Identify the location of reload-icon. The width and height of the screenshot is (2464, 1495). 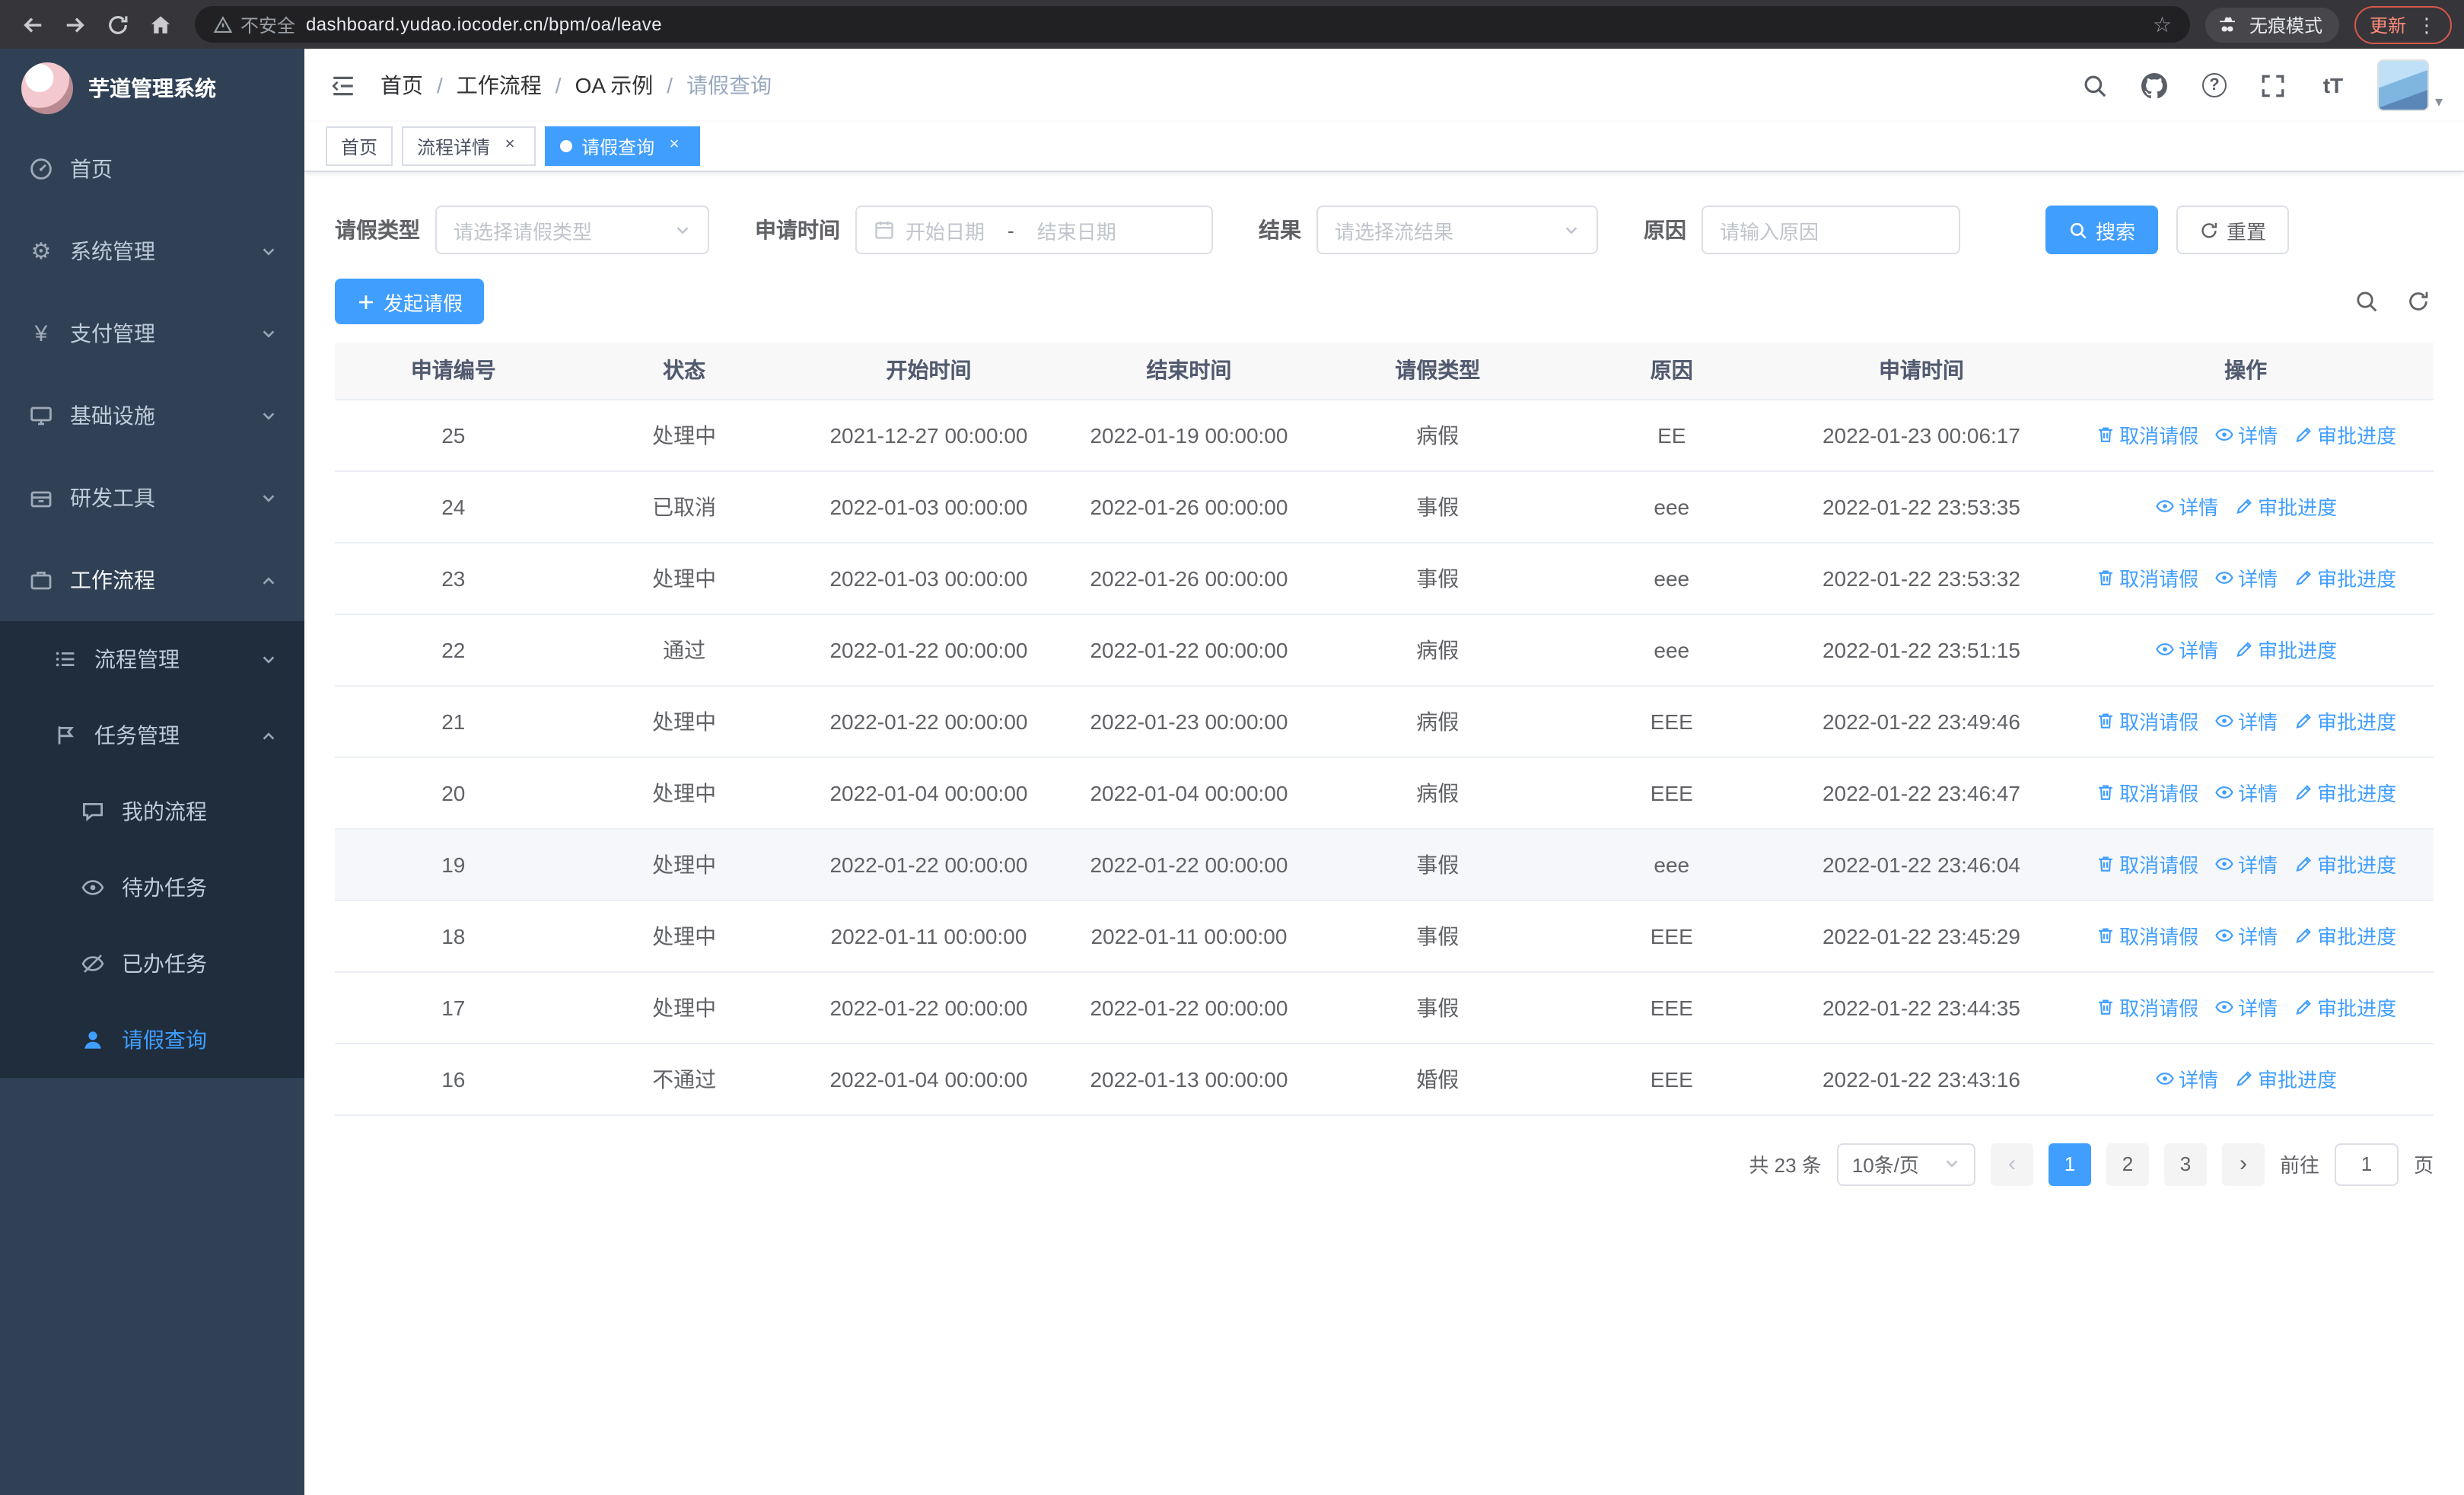
(117, 25).